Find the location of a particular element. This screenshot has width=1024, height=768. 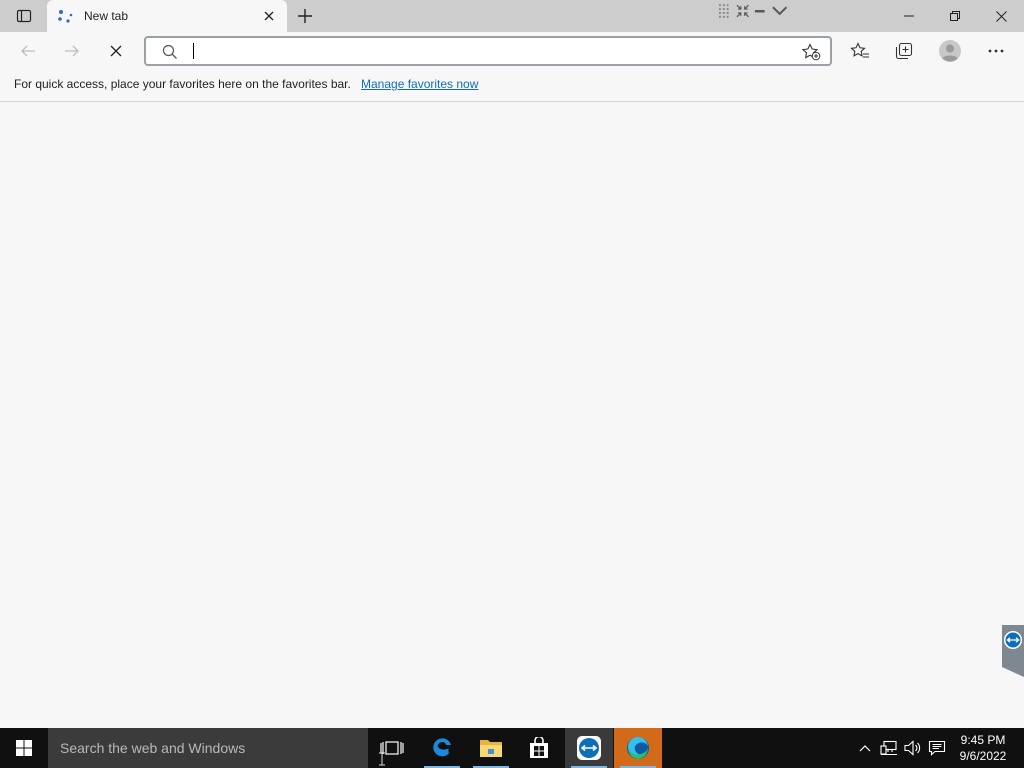

collections-button is located at coordinates (904, 51).